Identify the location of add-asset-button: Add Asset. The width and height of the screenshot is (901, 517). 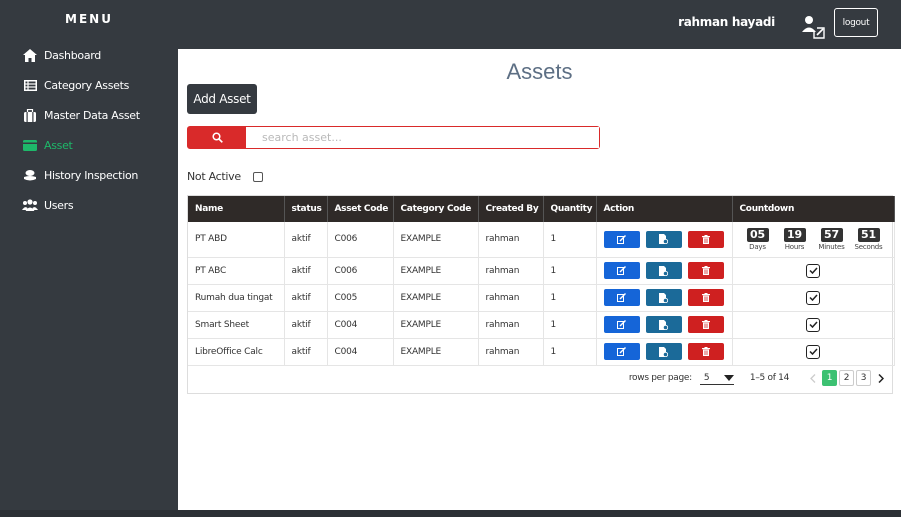
(222, 99).